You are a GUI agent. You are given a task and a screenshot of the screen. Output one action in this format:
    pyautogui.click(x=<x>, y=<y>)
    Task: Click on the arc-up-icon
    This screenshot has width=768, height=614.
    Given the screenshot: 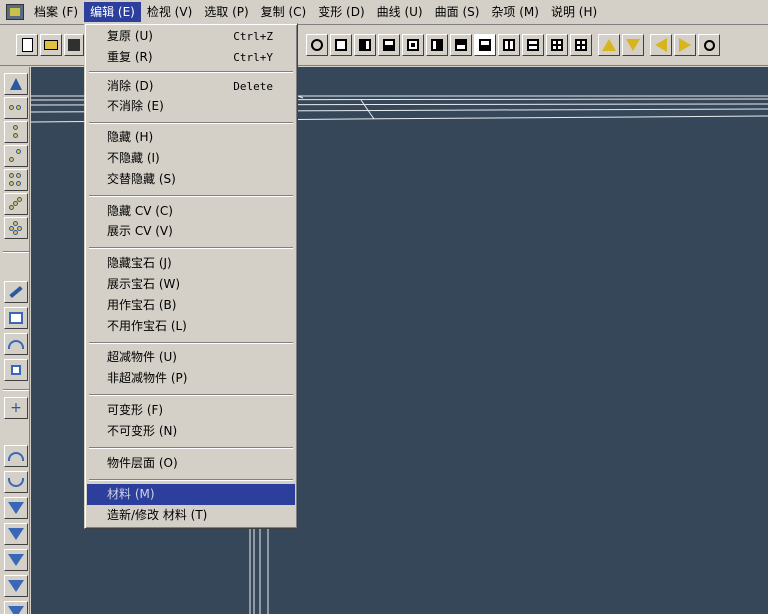 What is the action you would take?
    pyautogui.click(x=16, y=456)
    